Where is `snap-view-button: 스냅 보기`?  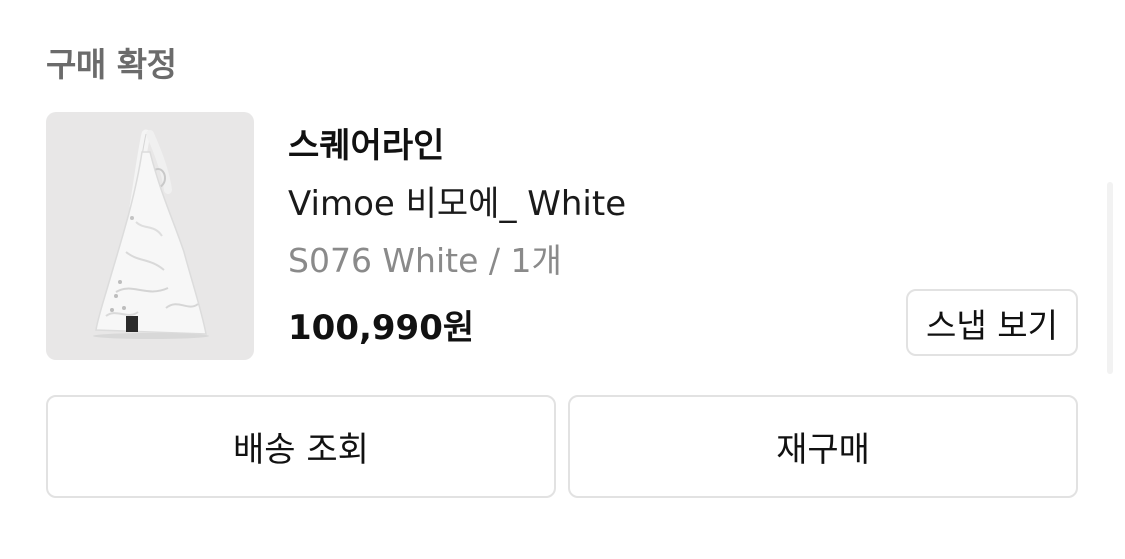 snap-view-button: 스냅 보기 is located at coordinates (992, 322).